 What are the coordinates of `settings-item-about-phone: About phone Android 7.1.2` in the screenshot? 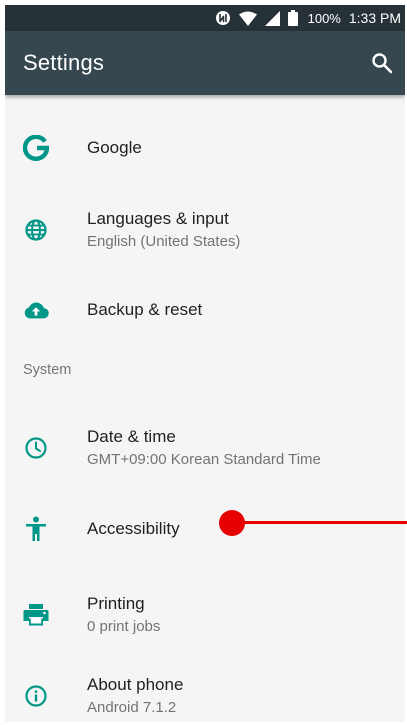 It's located at (205, 689).